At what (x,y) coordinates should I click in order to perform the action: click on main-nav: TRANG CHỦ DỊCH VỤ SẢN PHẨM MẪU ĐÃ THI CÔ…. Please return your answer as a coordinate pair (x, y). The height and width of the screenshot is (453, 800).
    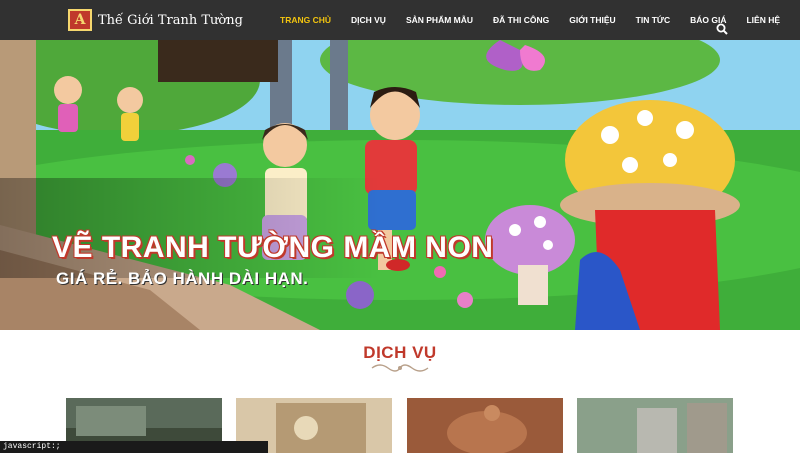
    Looking at the image, I should click on (530, 20).